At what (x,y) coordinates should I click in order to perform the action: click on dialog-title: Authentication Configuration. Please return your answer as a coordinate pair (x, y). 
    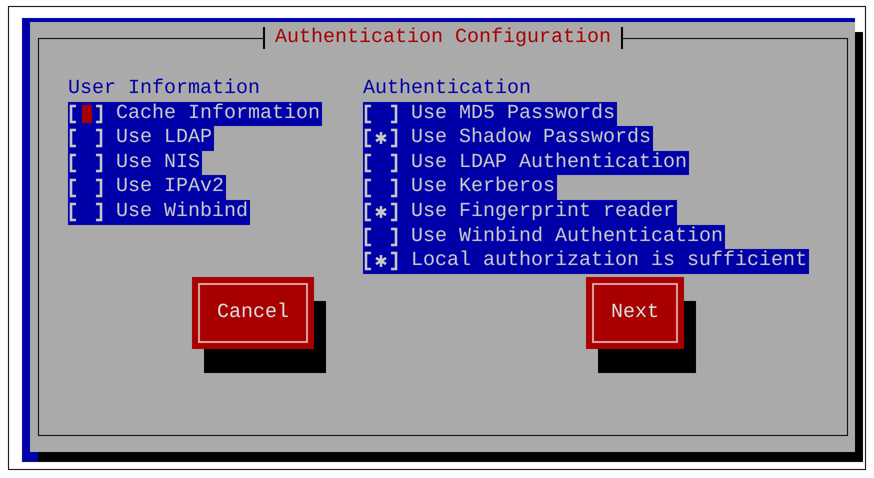
    Looking at the image, I should click on (443, 38).